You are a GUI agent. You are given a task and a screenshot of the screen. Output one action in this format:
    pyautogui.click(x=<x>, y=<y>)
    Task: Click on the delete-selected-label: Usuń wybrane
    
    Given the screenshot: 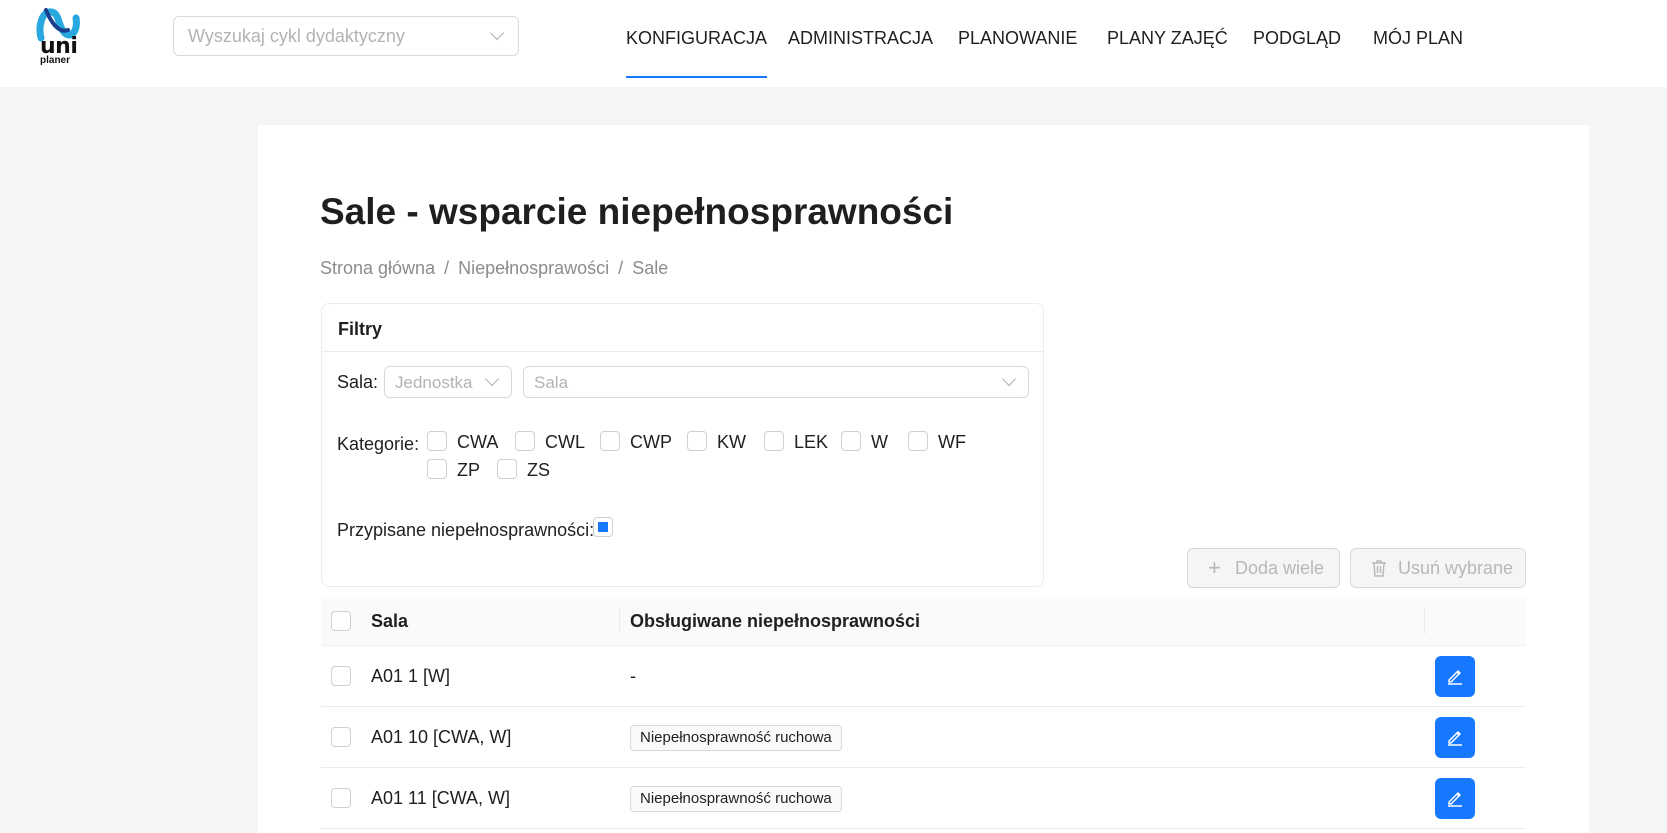 What is the action you would take?
    pyautogui.click(x=1456, y=568)
    